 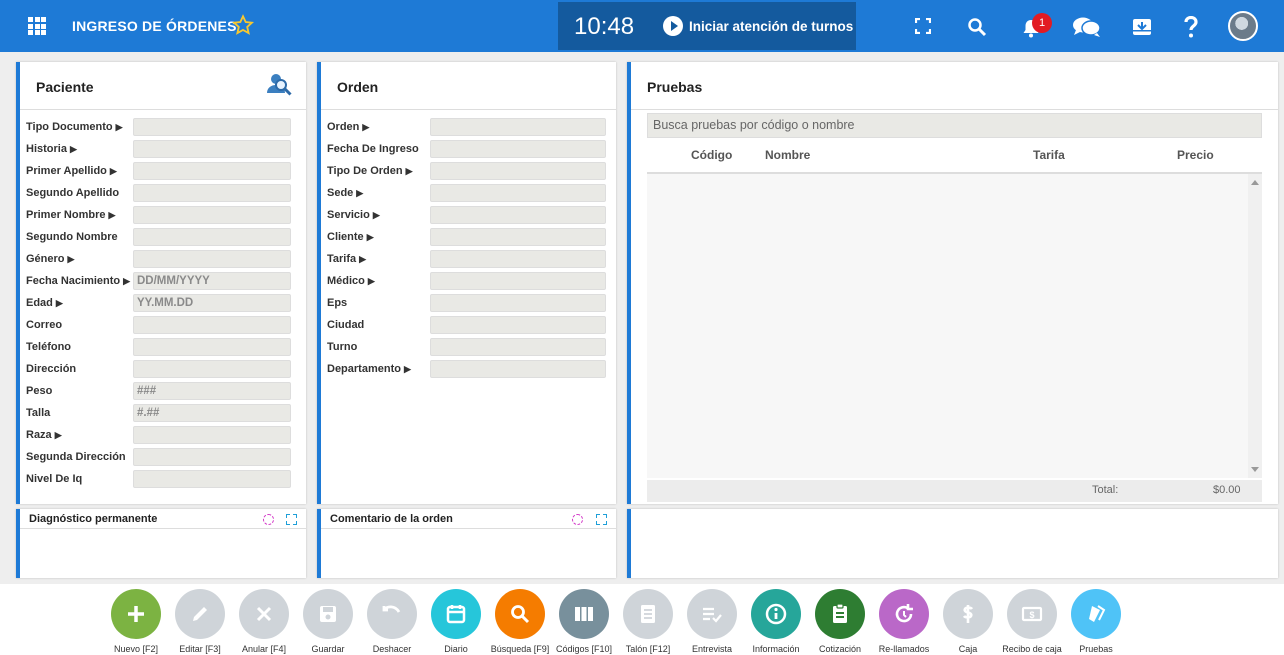 I want to click on pruebas-search-input: Busca pruebas por código o nombre, so click(x=954, y=125).